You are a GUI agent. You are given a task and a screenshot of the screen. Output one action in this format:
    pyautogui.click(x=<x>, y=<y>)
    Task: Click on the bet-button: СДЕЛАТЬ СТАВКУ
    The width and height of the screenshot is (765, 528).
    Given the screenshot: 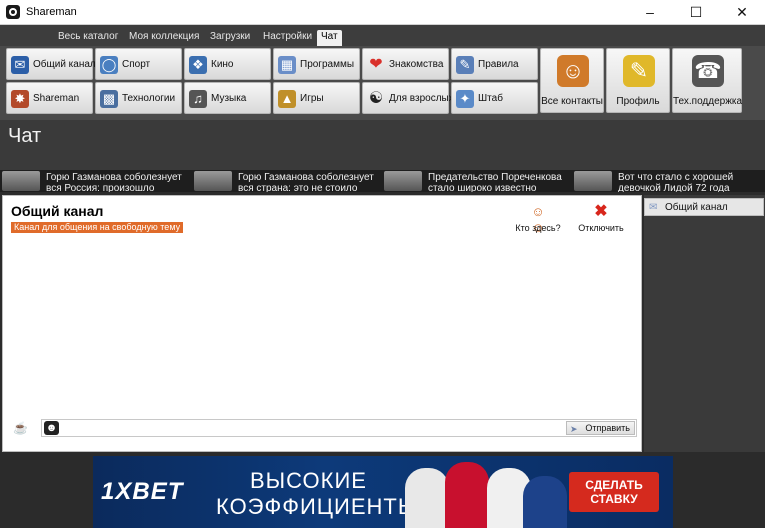 What is the action you would take?
    pyautogui.click(x=614, y=492)
    